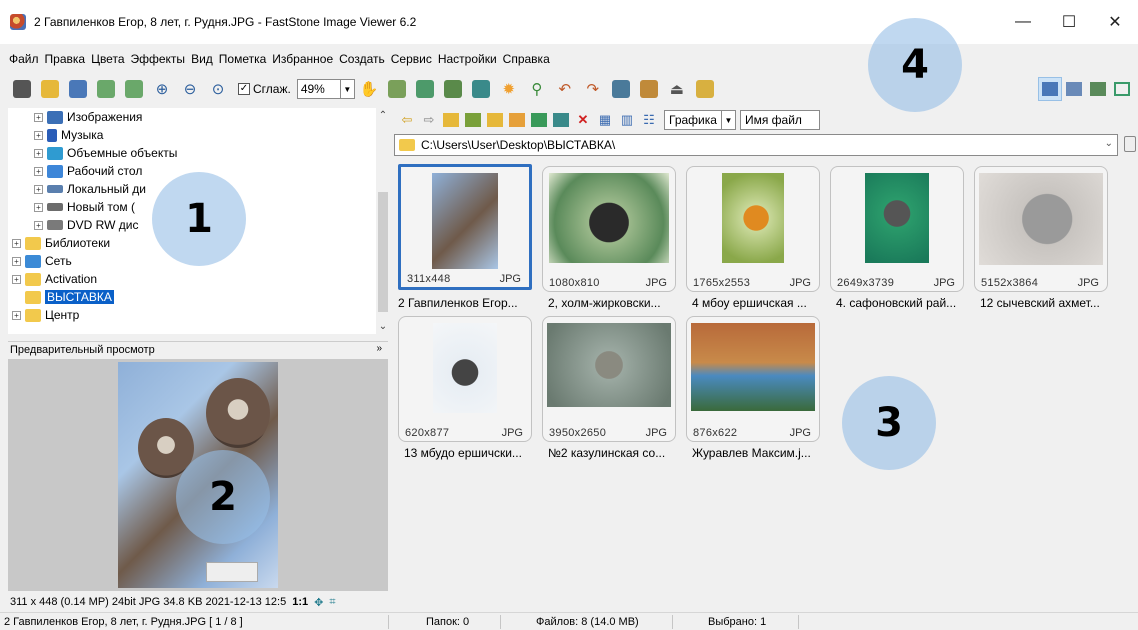 The width and height of the screenshot is (1138, 630). What do you see at coordinates (728, 120) in the screenshot?
I see `filter-dropdown-icon: ▼` at bounding box center [728, 120].